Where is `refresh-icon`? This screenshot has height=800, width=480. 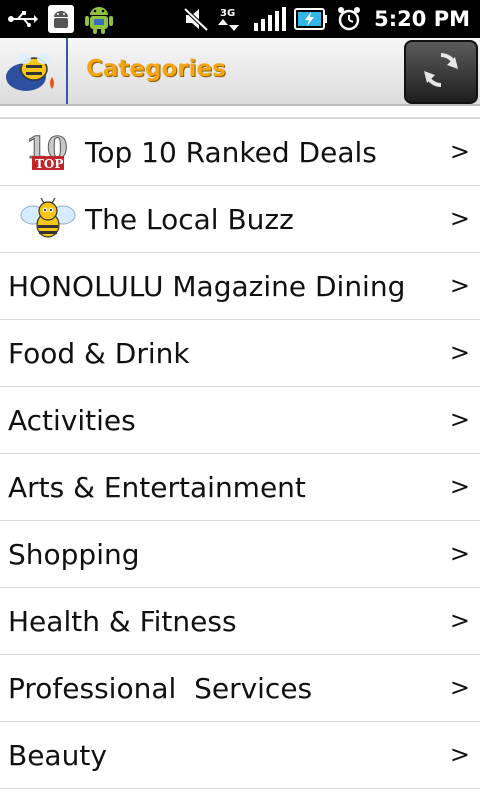 refresh-icon is located at coordinates (441, 72).